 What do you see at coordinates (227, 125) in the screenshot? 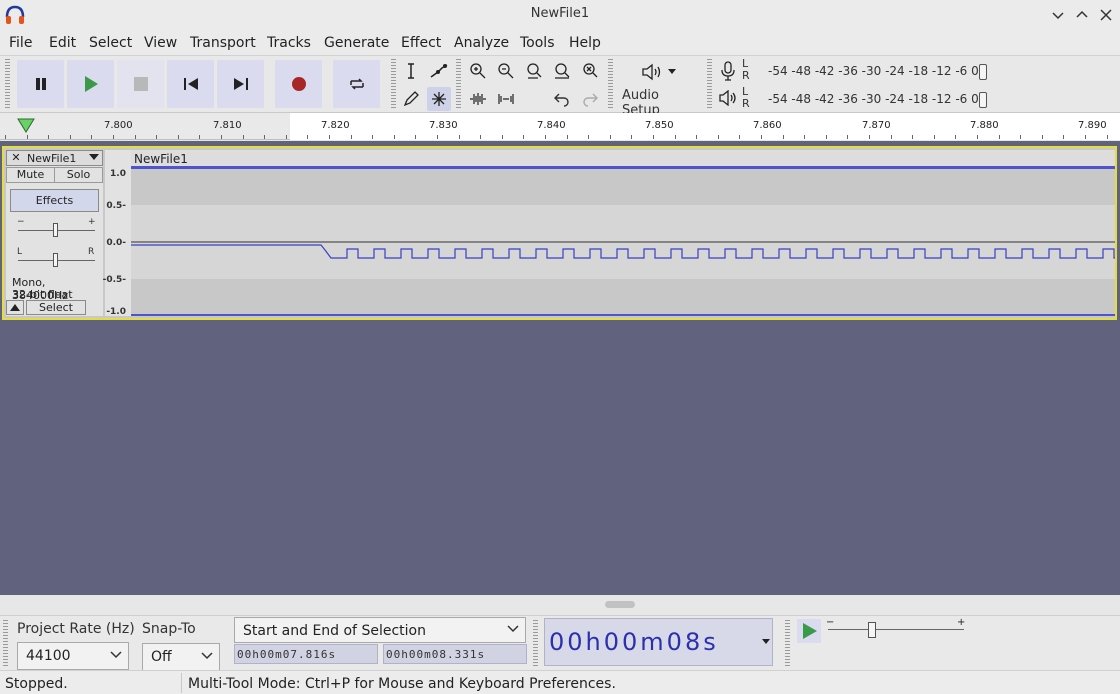
I see `ruler-label: 7.810` at bounding box center [227, 125].